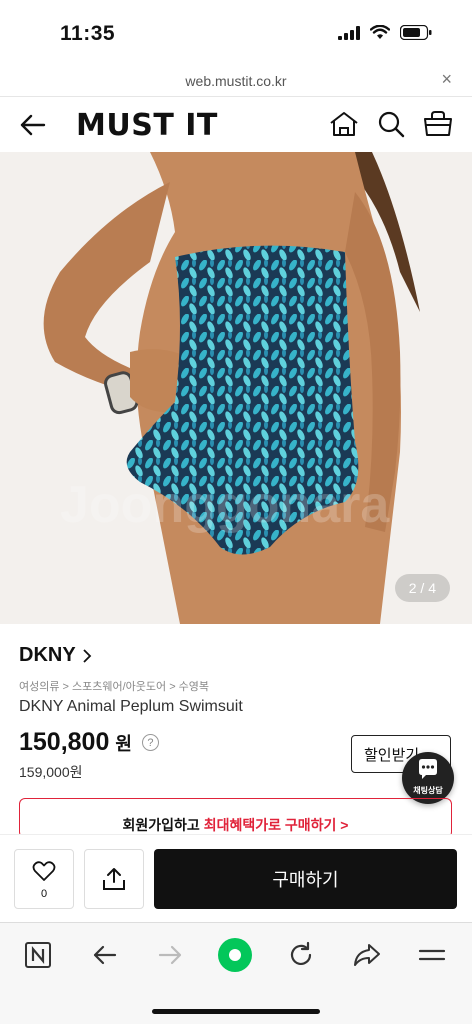  Describe the element at coordinates (236, 1011) in the screenshot. I see `home-indicator` at that location.